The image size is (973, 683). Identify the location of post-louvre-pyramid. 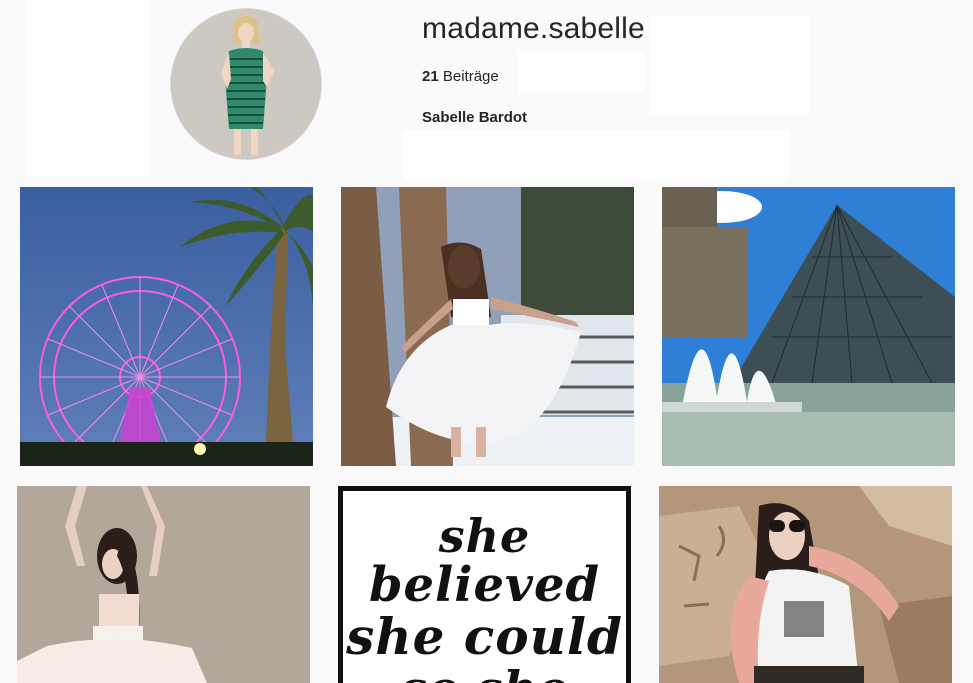
(808, 326).